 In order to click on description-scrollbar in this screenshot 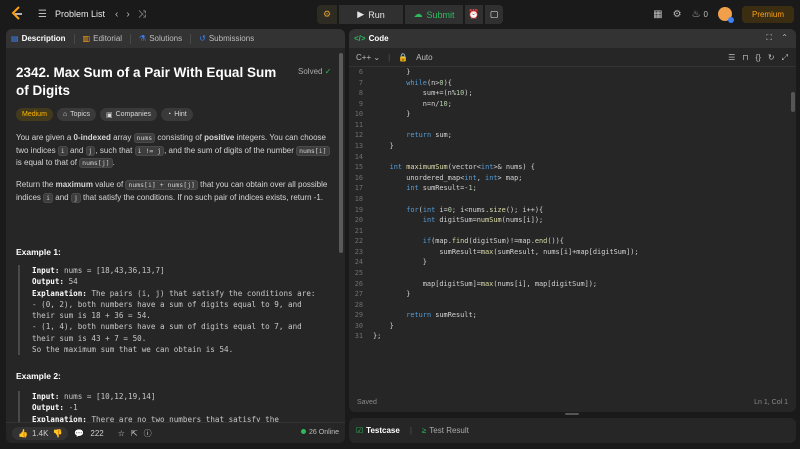, I will do `click(341, 153)`.